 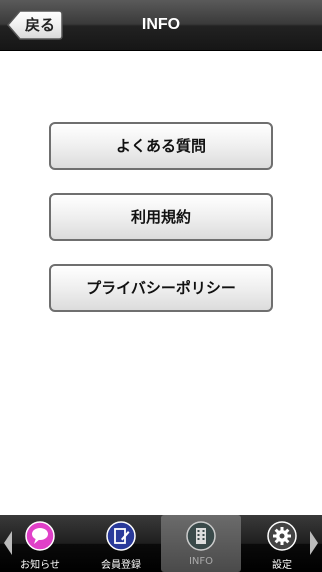 I want to click on tab-settings: 設定, so click(x=282, y=543).